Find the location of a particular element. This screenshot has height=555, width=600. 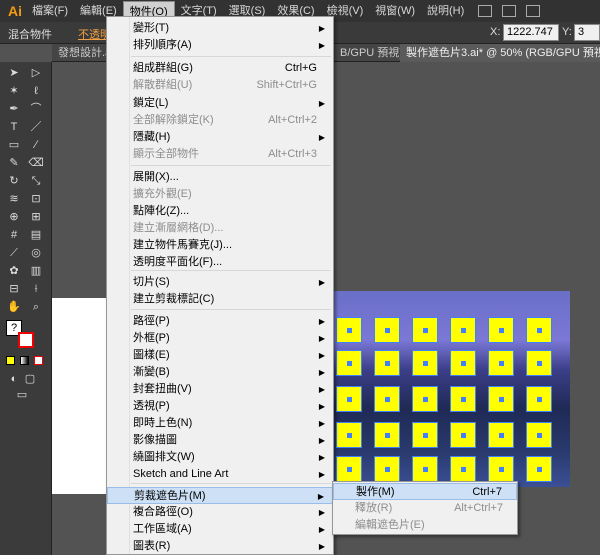

lasso-icon: ℓ is located at coordinates (36, 91).